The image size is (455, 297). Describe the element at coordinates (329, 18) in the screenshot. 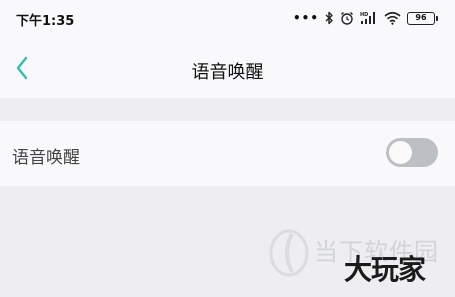

I see `bluetooth-icon` at that location.